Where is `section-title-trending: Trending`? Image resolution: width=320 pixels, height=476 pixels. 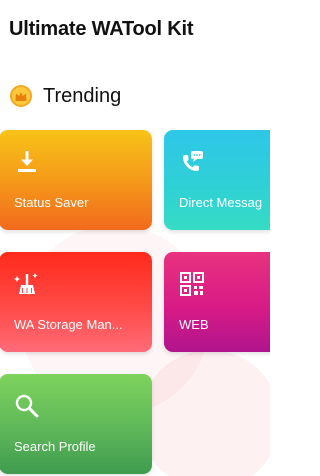
section-title-trending: Trending is located at coordinates (82, 95).